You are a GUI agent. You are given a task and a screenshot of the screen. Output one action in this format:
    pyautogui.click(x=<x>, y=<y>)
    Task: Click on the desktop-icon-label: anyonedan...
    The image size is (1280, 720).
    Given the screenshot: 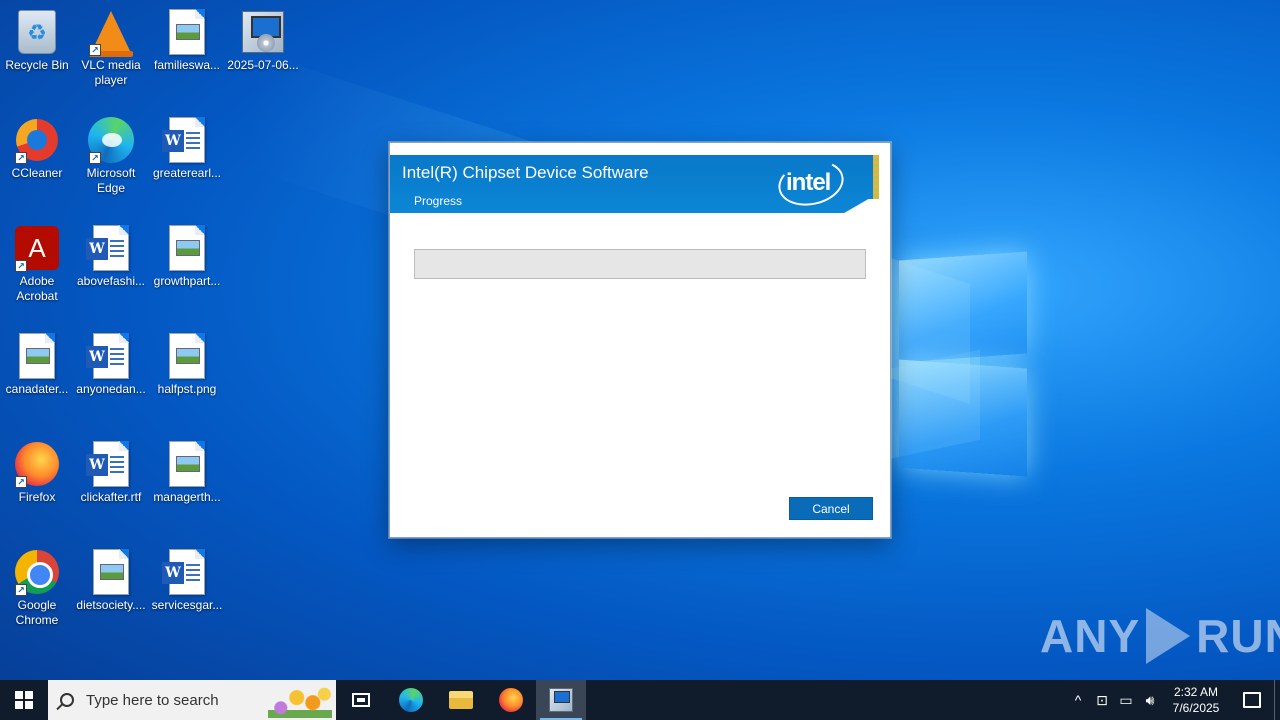 What is the action you would take?
    pyautogui.click(x=111, y=389)
    